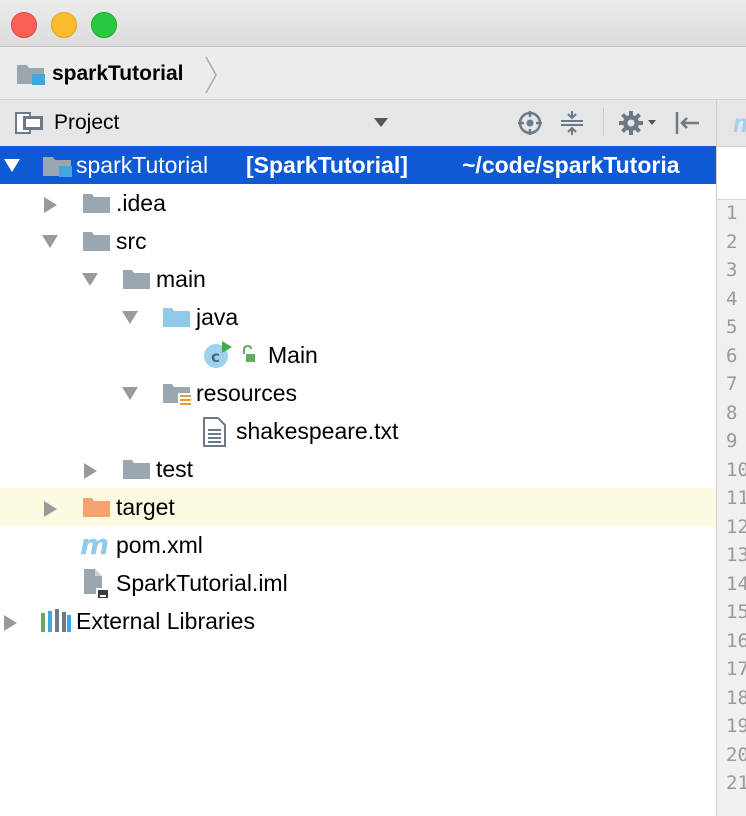 Image resolution: width=746 pixels, height=816 pixels. Describe the element at coordinates (64, 25) in the screenshot. I see `minimize-window-button` at that location.